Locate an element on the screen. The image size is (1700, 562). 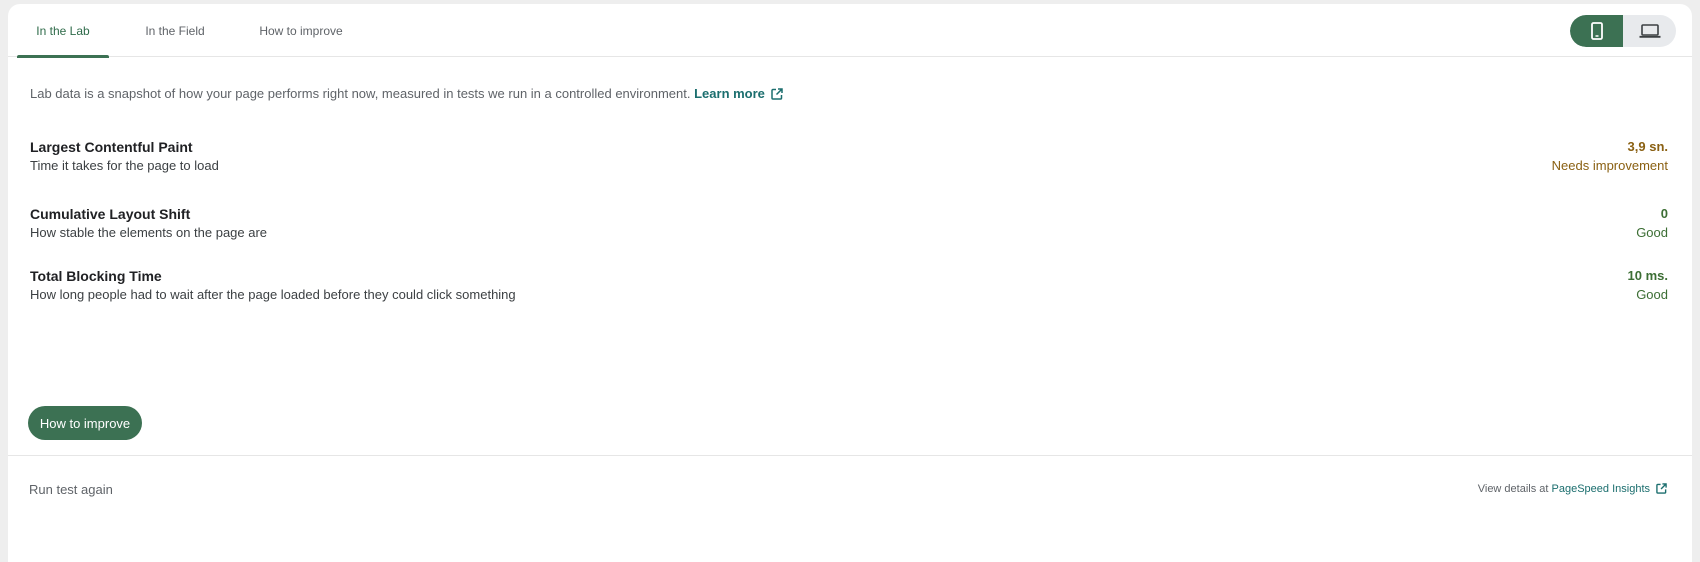
metric-title: Total Blocking Time is located at coordinates (96, 276).